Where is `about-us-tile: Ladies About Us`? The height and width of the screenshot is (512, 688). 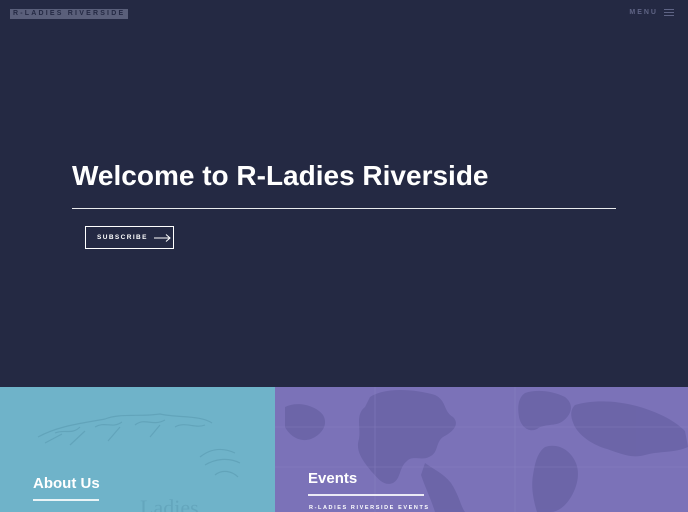 about-us-tile: Ladies About Us is located at coordinates (137, 449).